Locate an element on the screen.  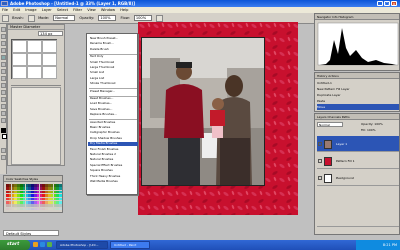
brush-menu-item: Special Effect Brushes is located at coordinates (113, 165).